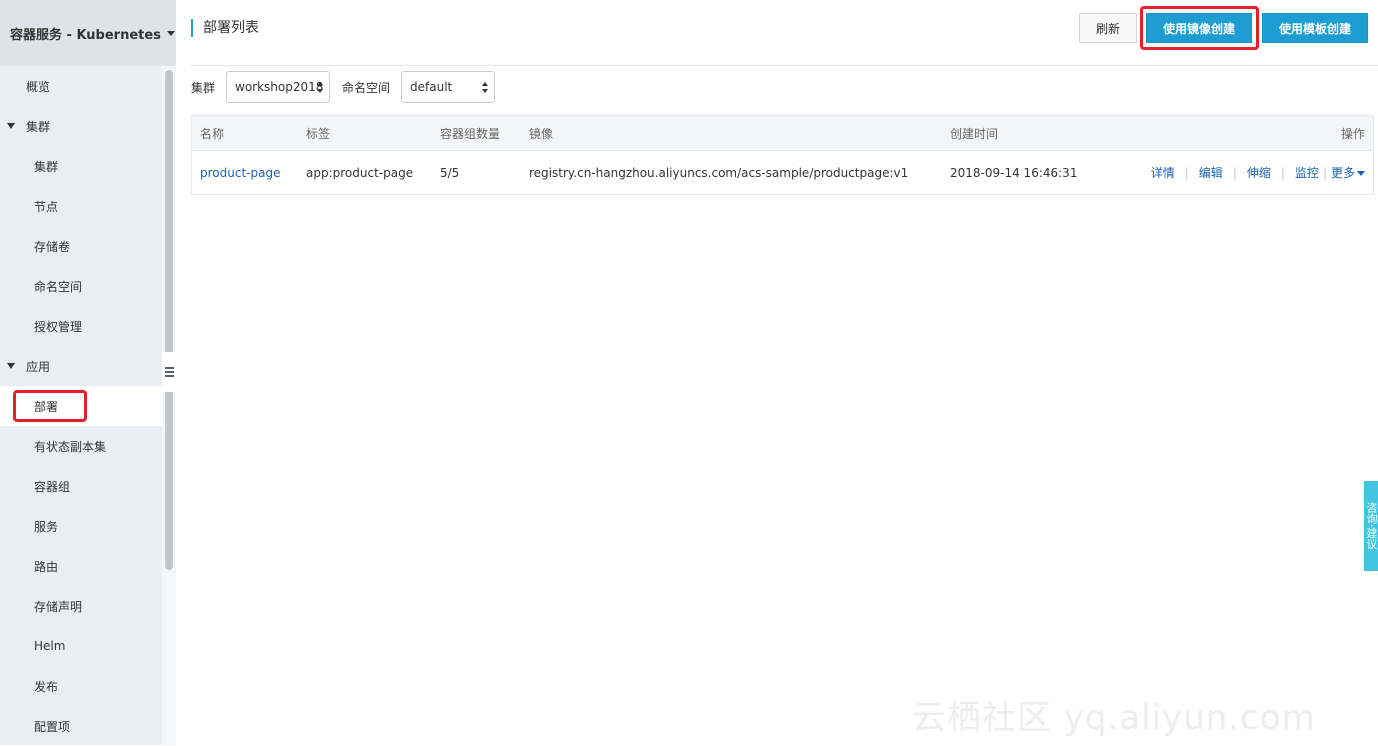  I want to click on deployment-name-link: product-page, so click(240, 172).